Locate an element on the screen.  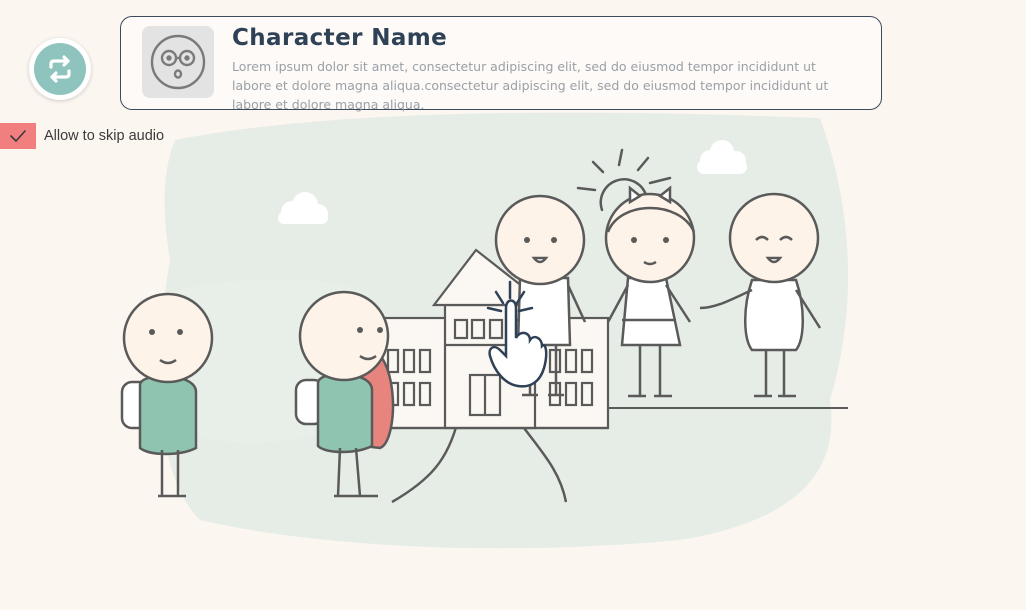
skip-audio-toggle: Allow to skip audio is located at coordinates (82, 136).